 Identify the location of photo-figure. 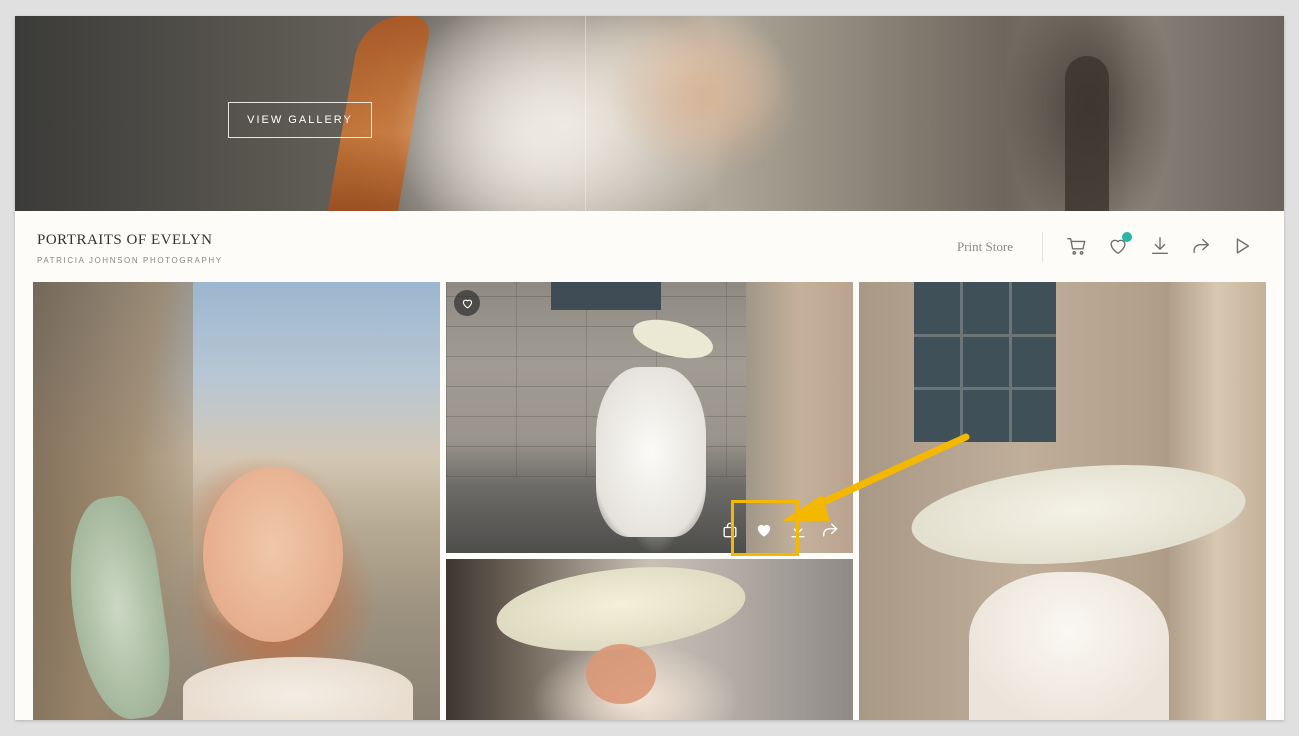
(1069, 646).